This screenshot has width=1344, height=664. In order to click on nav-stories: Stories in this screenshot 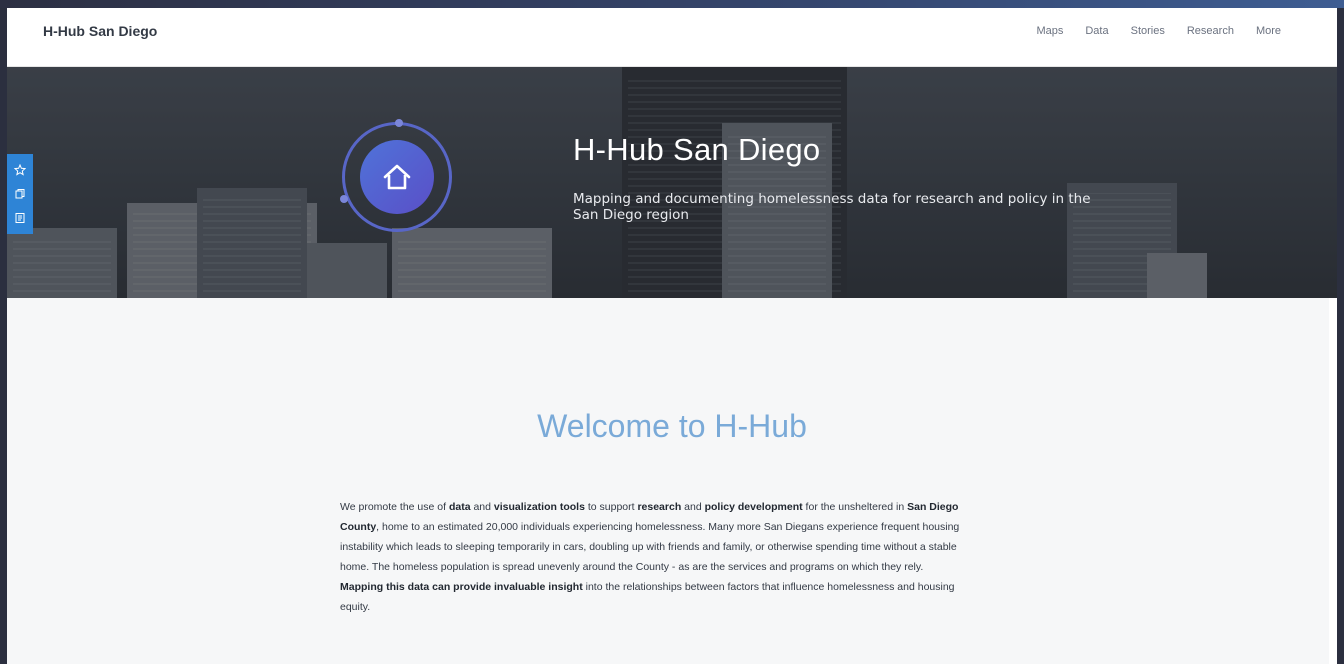, I will do `click(1148, 31)`.